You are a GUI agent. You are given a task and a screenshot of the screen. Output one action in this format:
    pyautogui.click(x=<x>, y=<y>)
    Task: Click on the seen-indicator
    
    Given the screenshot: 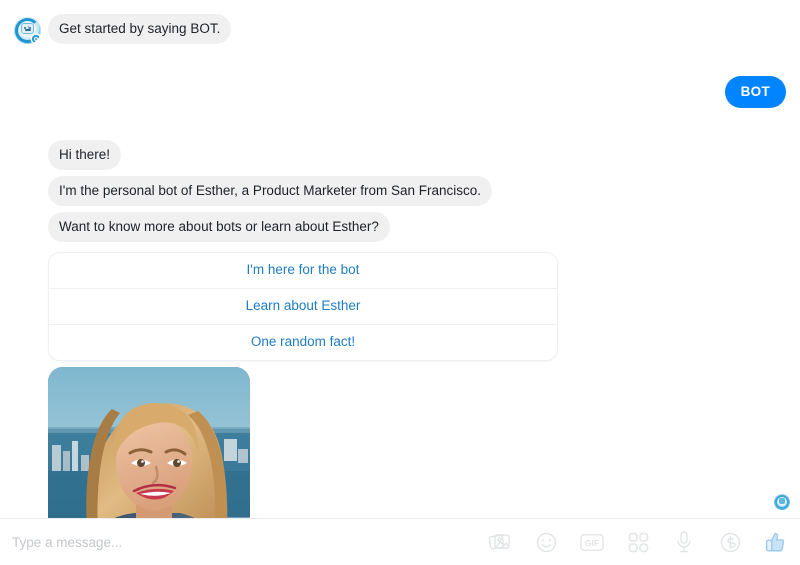 What is the action you would take?
    pyautogui.click(x=782, y=502)
    